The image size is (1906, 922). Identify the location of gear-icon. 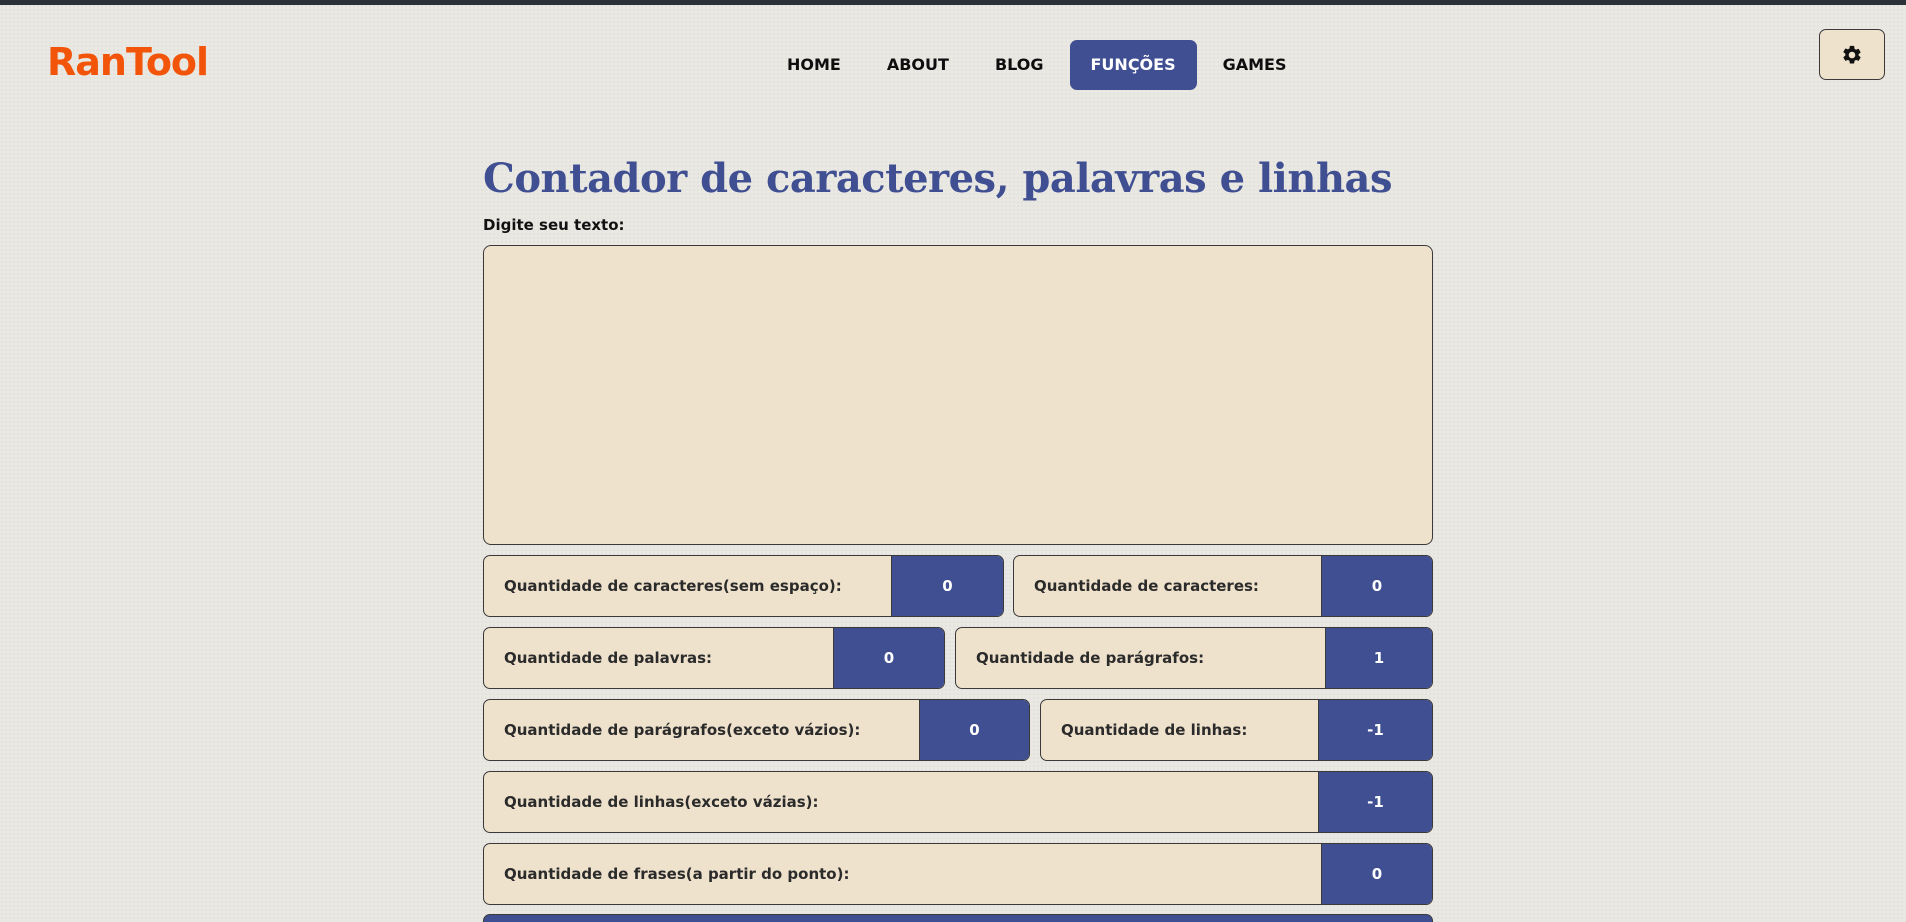
(1852, 54).